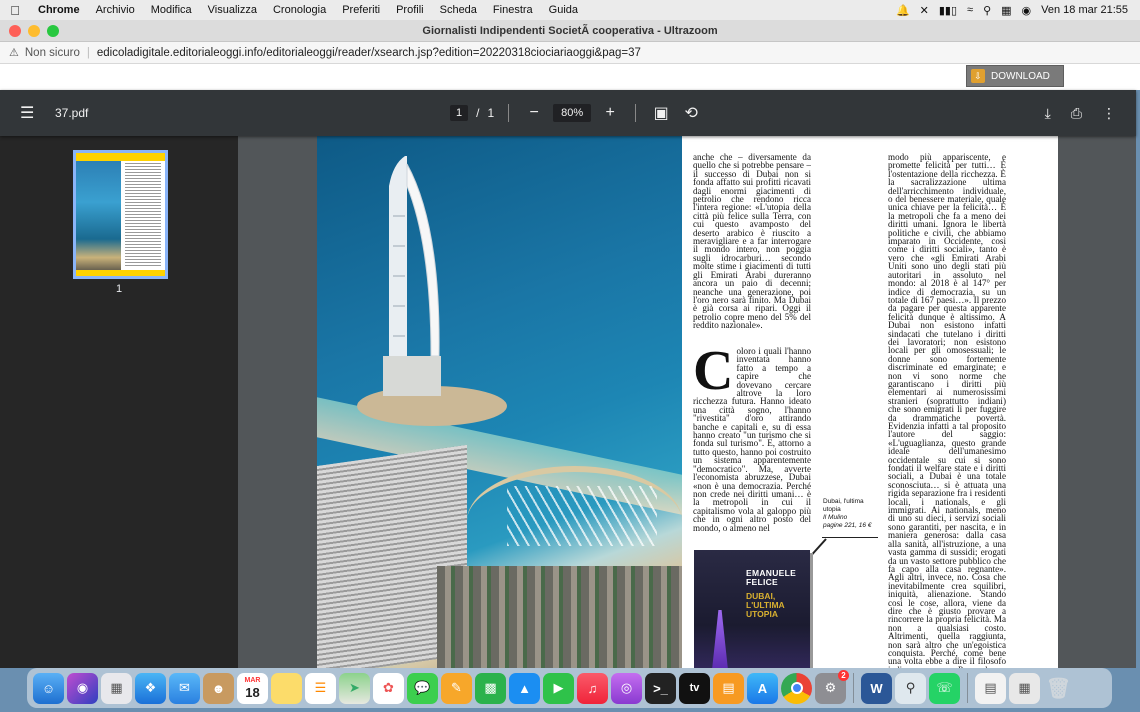  What do you see at coordinates (970, 10) in the screenshot?
I see `wifi-icon: ≈` at bounding box center [970, 10].